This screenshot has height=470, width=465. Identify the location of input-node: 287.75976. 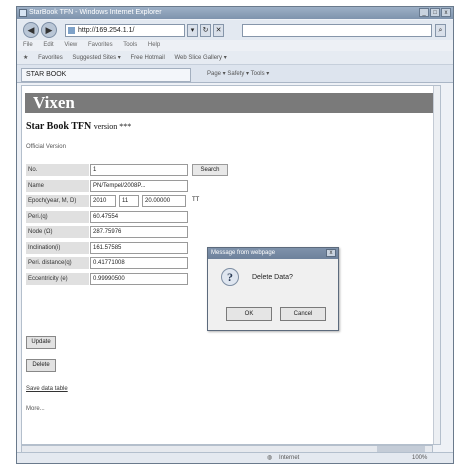
(139, 232).